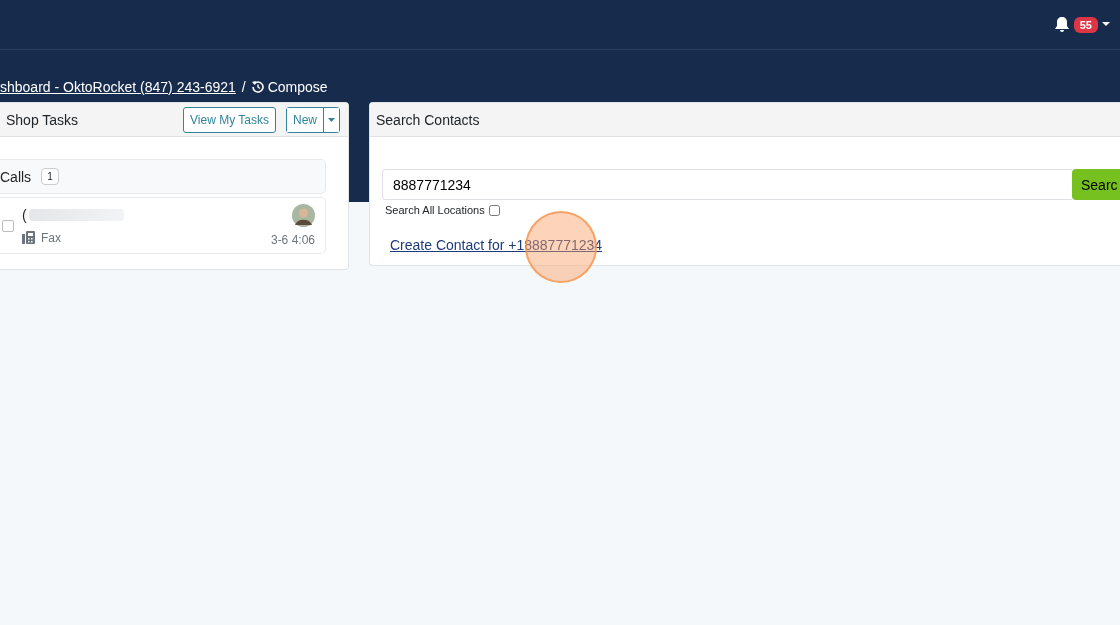 The width and height of the screenshot is (1120, 625). I want to click on group-header: Calls 1, so click(163, 176).